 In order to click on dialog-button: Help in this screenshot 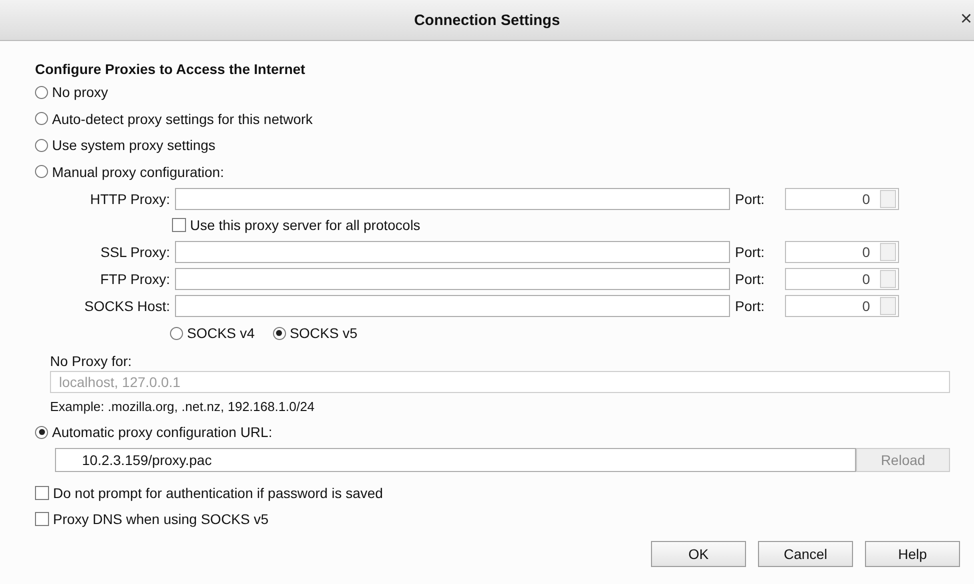, I will do `click(912, 553)`.